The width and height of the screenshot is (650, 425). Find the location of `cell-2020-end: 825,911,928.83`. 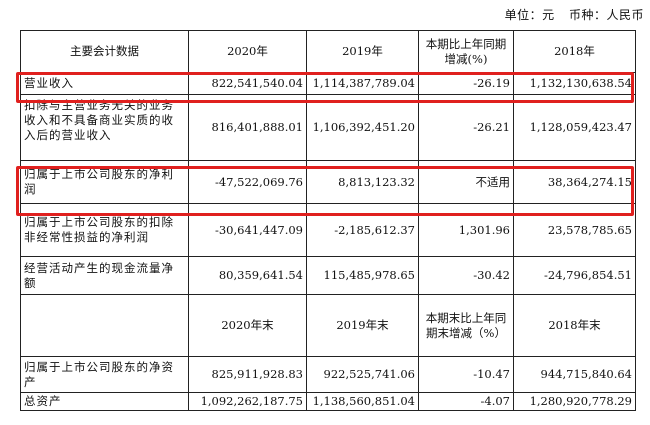

cell-2020-end: 825,911,928.83 is located at coordinates (247, 374).